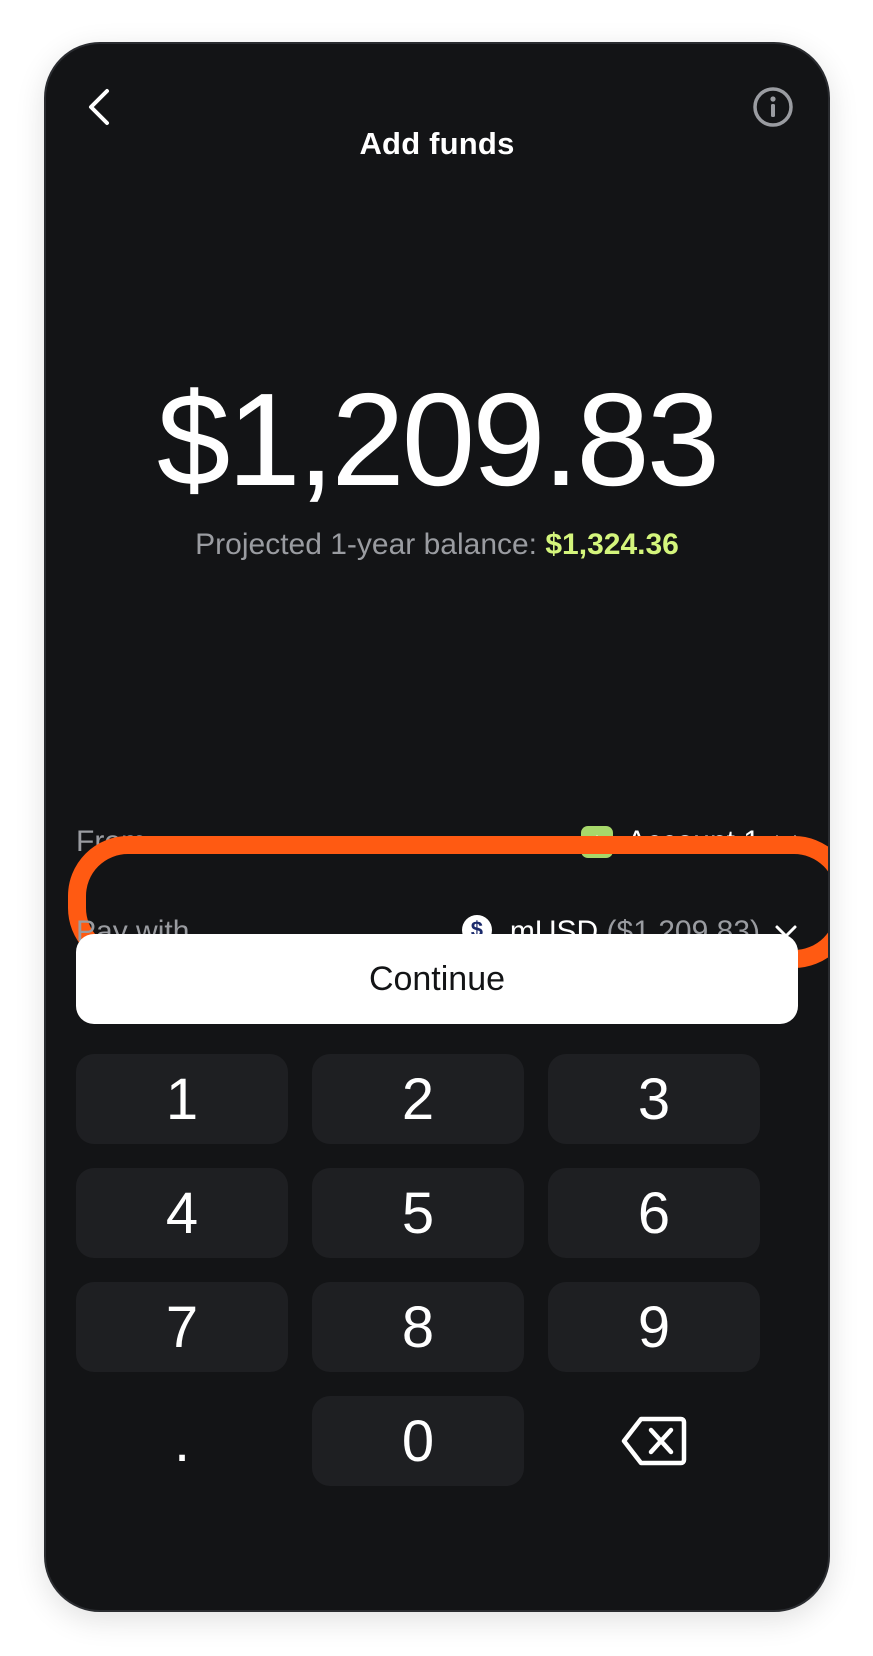 The image size is (873, 1656). Describe the element at coordinates (418, 1213) in the screenshot. I see `key-5: 5` at that location.